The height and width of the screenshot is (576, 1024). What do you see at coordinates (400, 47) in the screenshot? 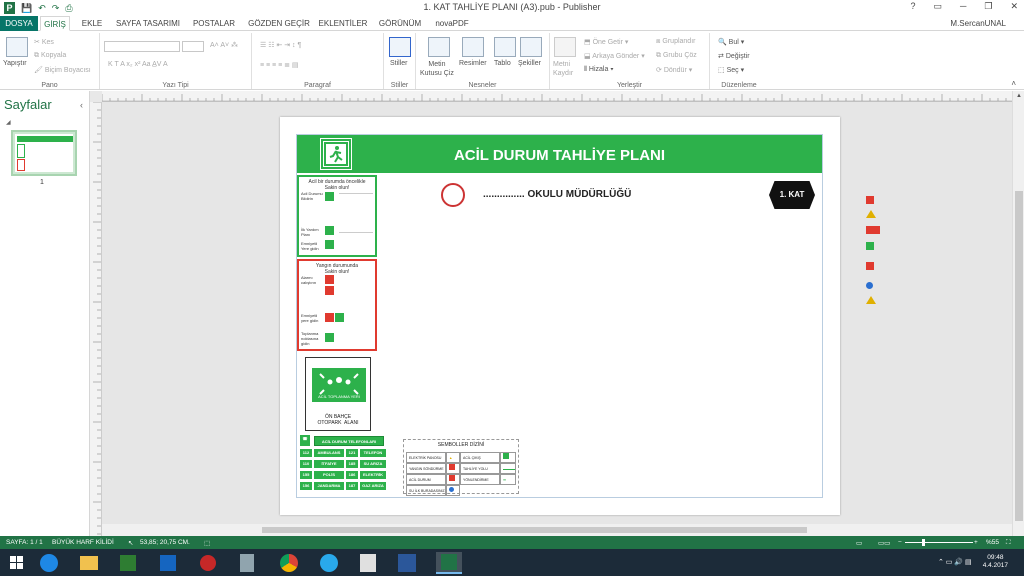
I see `styles-icon` at bounding box center [400, 47].